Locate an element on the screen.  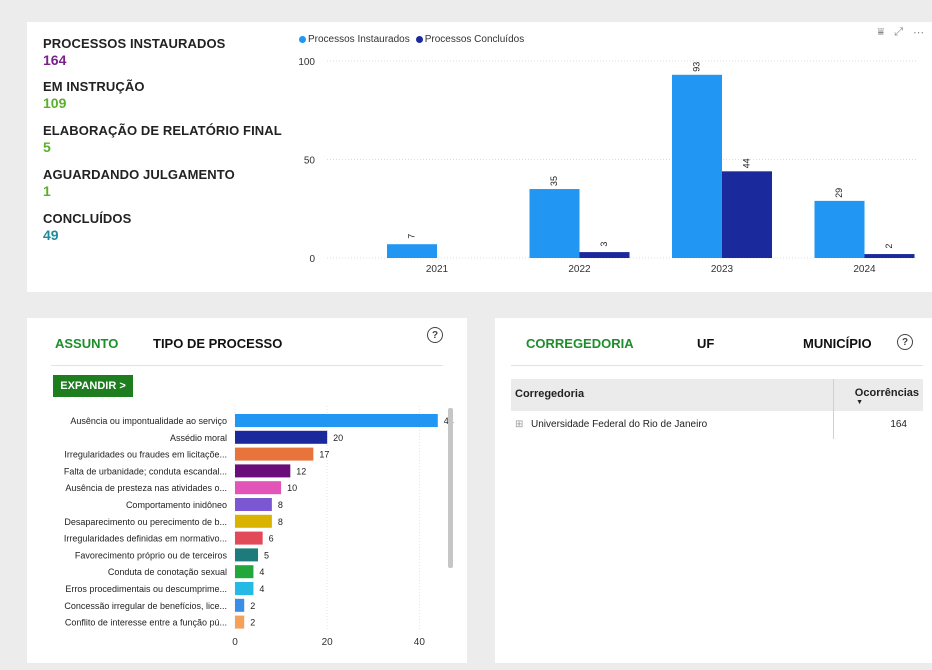
column-header-corregedoria: Corregedoria is located at coordinates (549, 394).